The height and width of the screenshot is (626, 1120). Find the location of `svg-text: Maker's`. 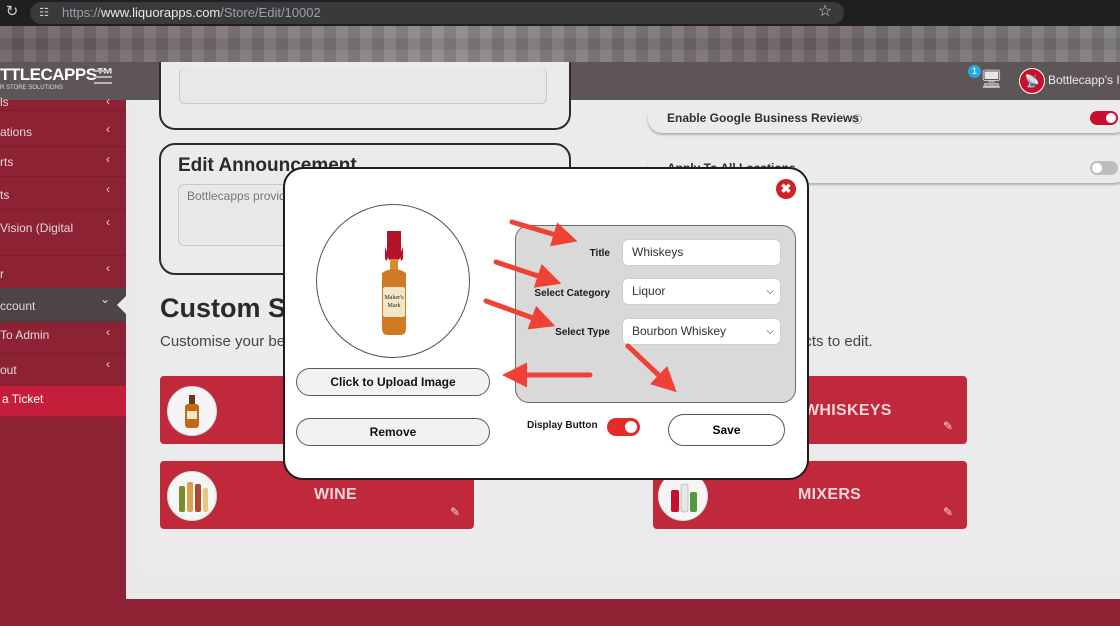

svg-text: Maker's is located at coordinates (394, 298).